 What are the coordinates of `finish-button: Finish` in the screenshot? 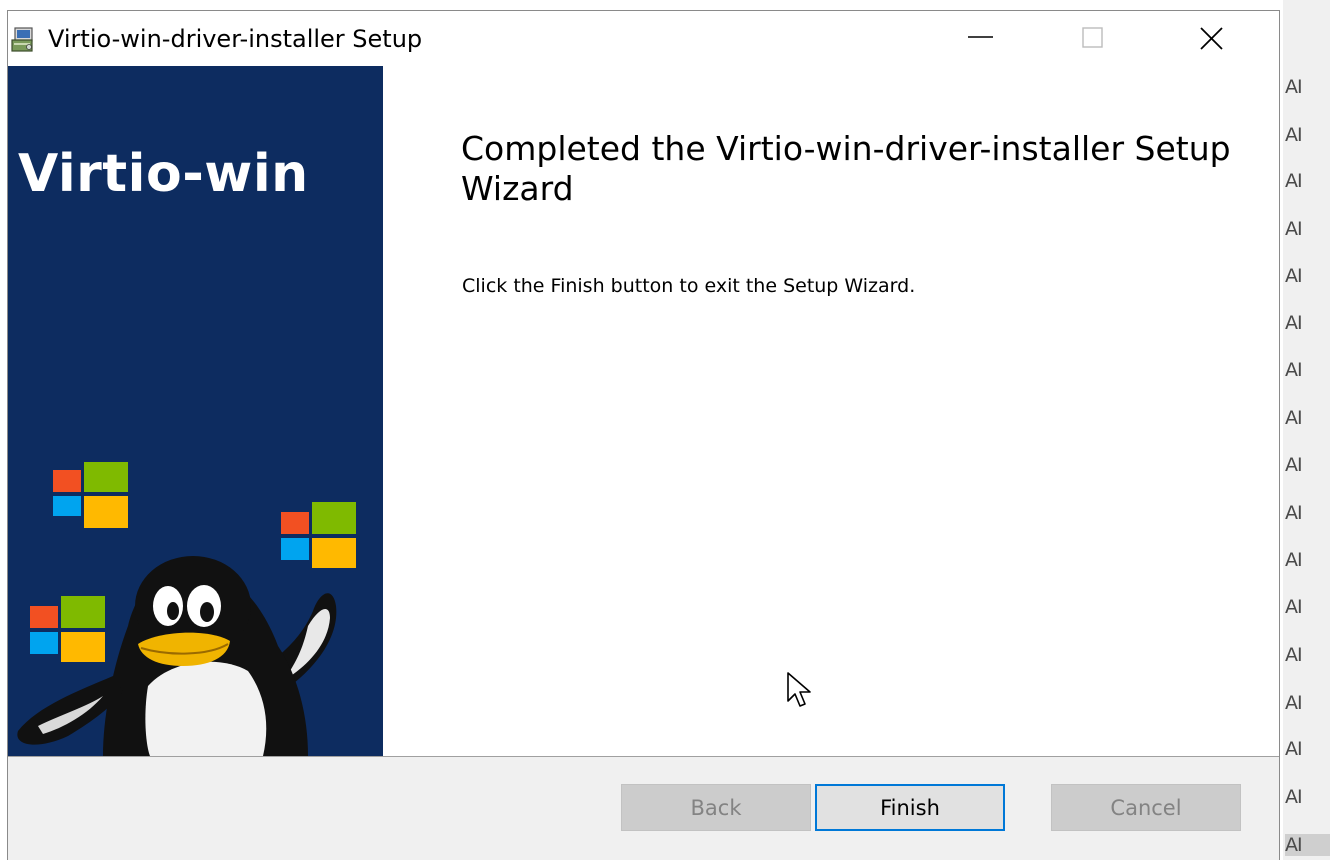 It's located at (910, 807).